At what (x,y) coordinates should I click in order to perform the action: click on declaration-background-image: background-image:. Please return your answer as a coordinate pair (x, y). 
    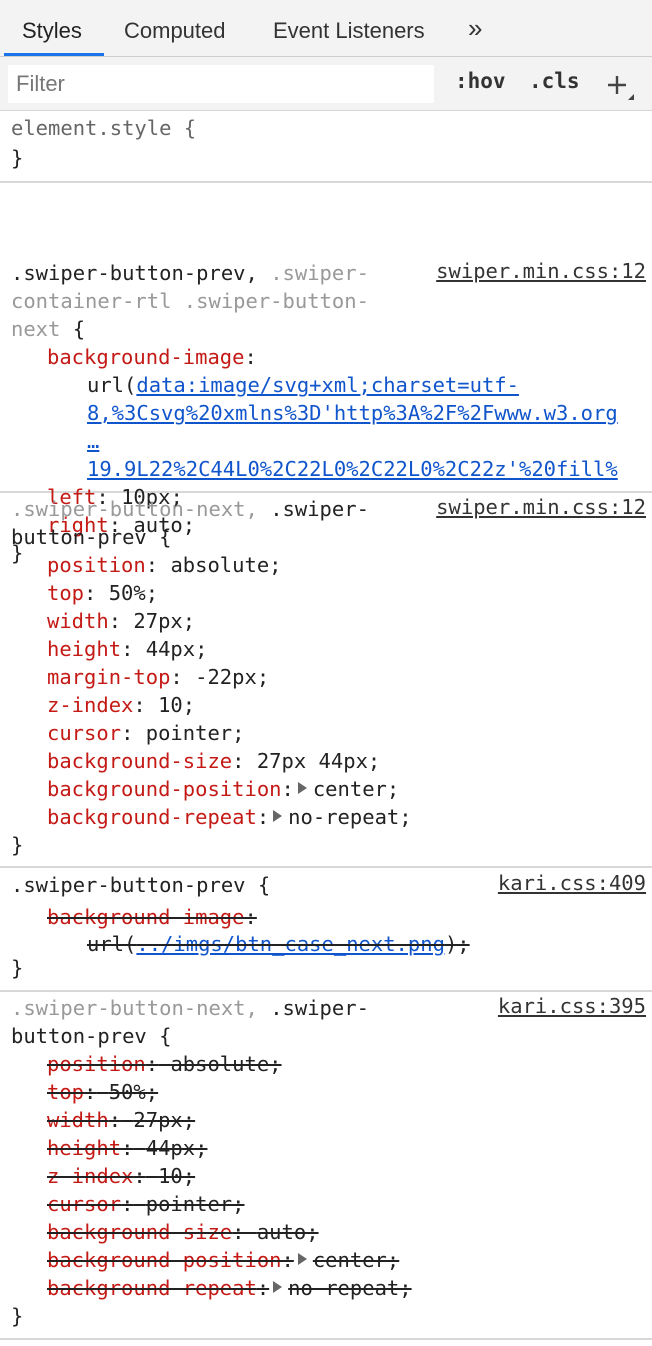
    Looking at the image, I should click on (152, 357).